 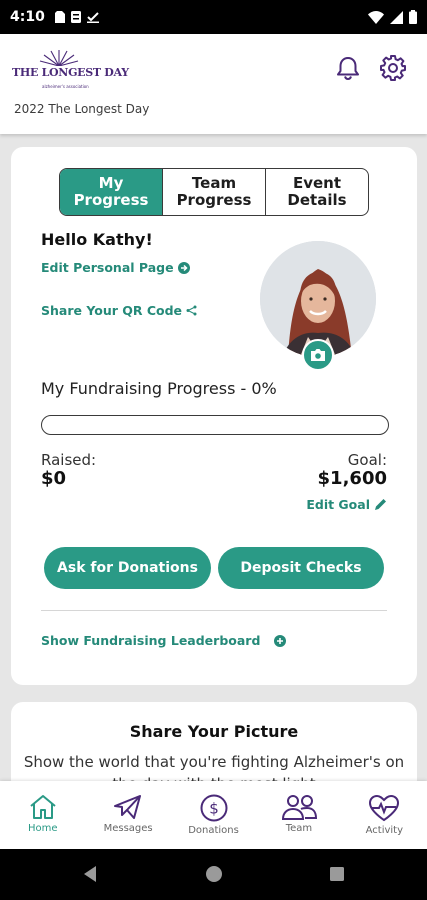 What do you see at coordinates (337, 874) in the screenshot?
I see `recents-icon` at bounding box center [337, 874].